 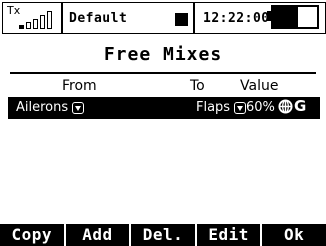 I want to click on battery-icon: 57%, so click(x=295, y=17).